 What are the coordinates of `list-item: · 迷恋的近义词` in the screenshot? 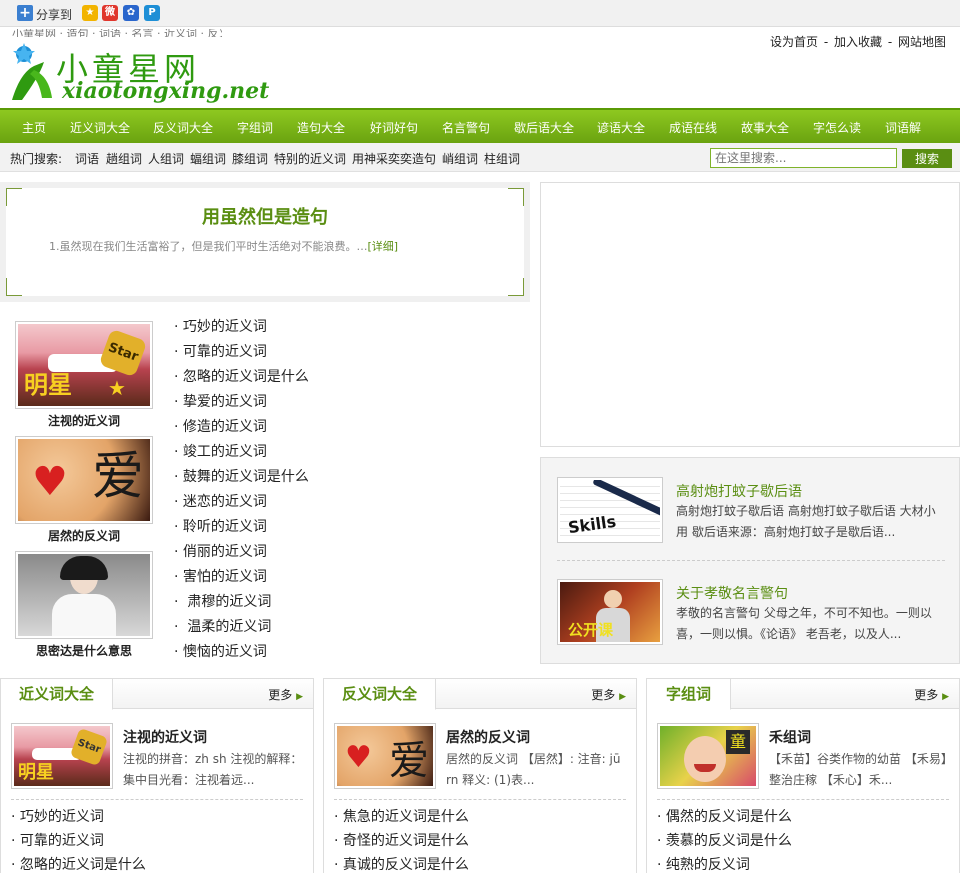 It's located at (241, 505).